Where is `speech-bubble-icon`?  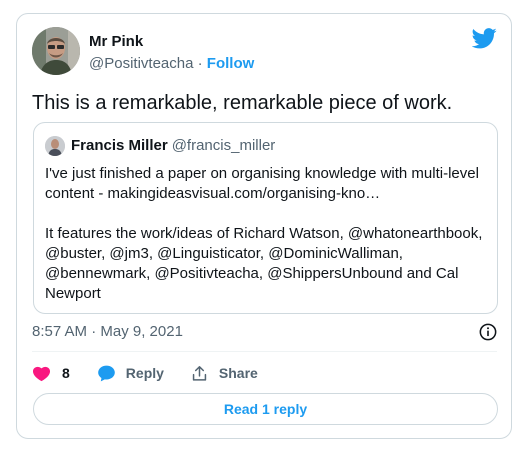 speech-bubble-icon is located at coordinates (106, 373).